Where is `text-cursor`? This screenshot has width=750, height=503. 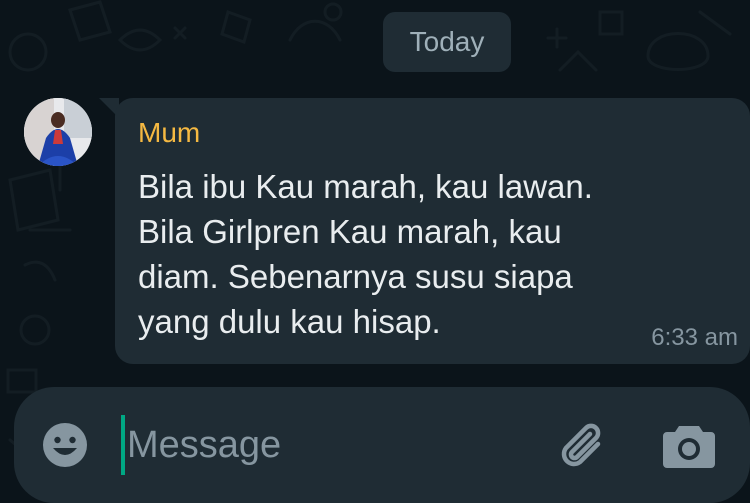 text-cursor is located at coordinates (123, 445).